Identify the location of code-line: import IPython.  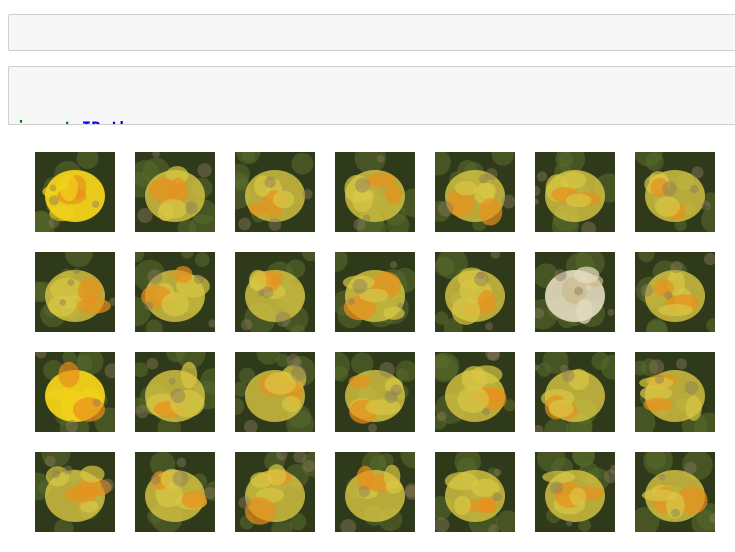
(375, 121).